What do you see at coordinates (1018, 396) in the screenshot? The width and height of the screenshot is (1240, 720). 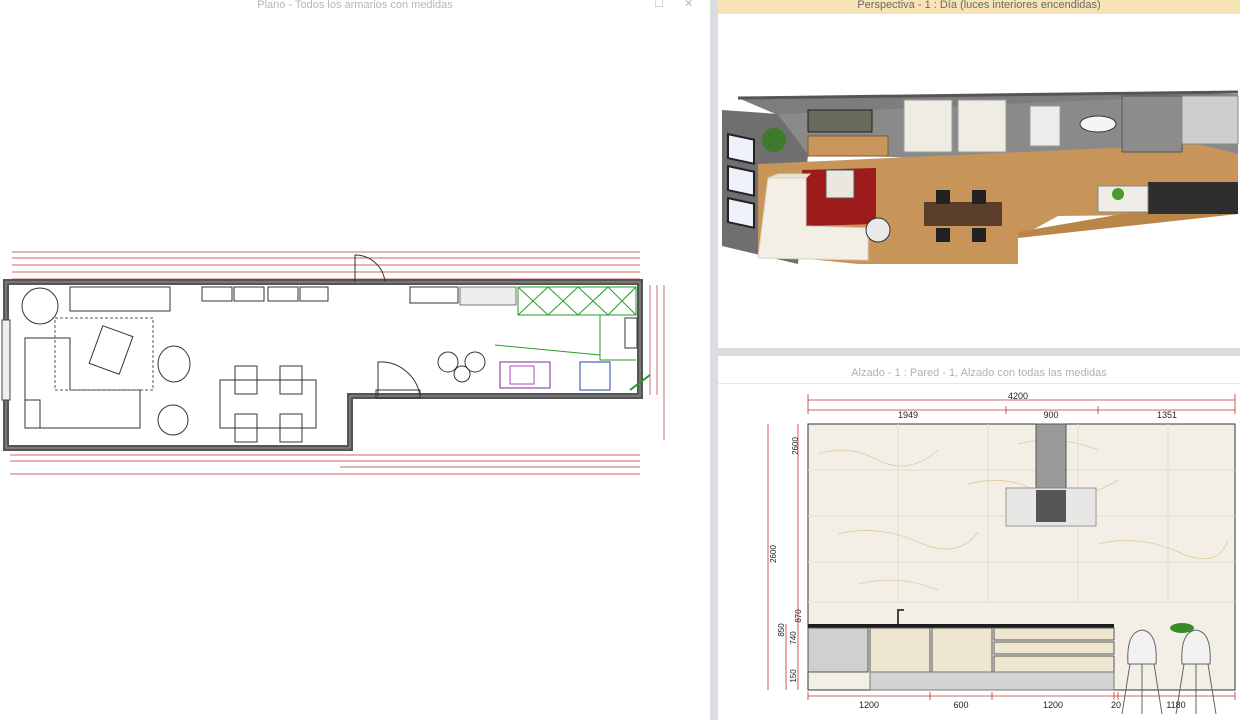 I see `dim-total-width: 4200` at bounding box center [1018, 396].